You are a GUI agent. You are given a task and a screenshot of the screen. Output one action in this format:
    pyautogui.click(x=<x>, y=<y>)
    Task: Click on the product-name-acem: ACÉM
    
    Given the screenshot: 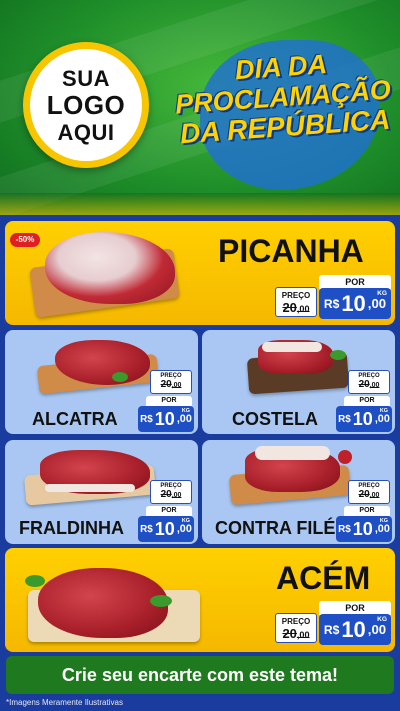 What is the action you would take?
    pyautogui.click(x=323, y=578)
    